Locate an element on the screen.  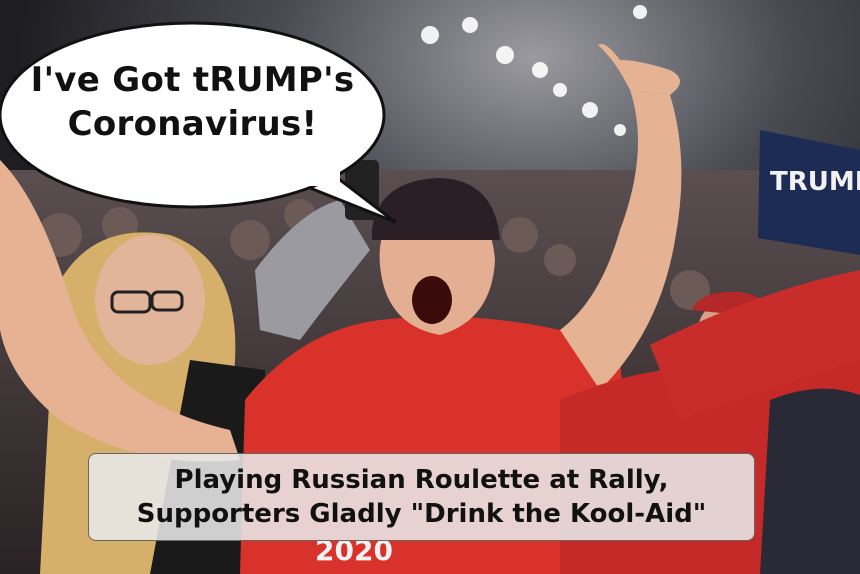
person-in-suit is located at coordinates (810, 481).